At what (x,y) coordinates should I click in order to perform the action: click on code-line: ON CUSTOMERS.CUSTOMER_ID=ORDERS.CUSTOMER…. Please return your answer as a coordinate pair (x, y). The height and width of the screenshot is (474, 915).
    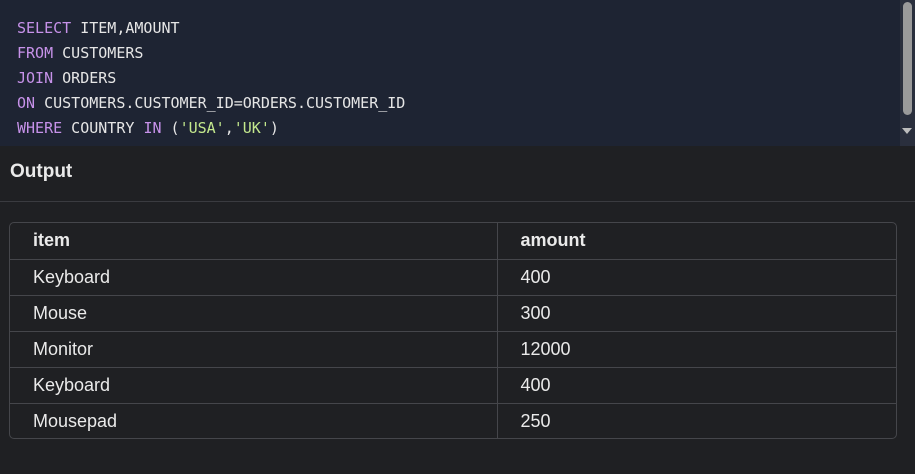
    Looking at the image, I should click on (211, 103).